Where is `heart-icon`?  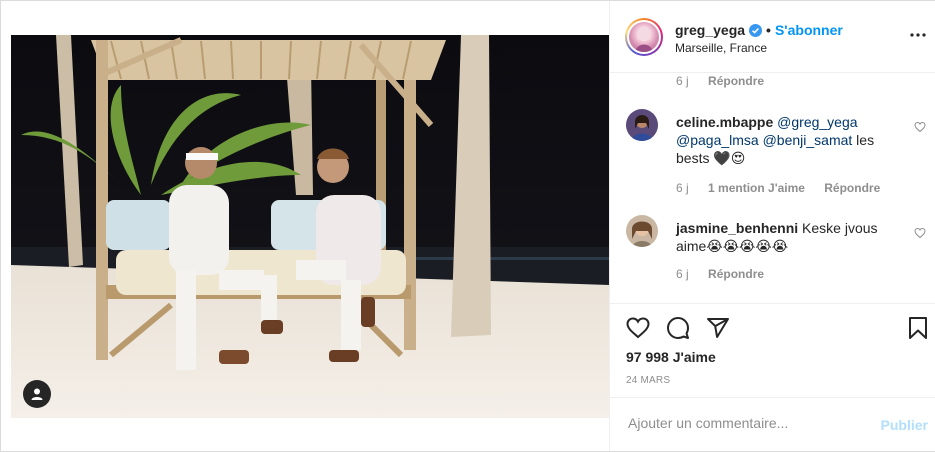 heart-icon is located at coordinates (638, 328).